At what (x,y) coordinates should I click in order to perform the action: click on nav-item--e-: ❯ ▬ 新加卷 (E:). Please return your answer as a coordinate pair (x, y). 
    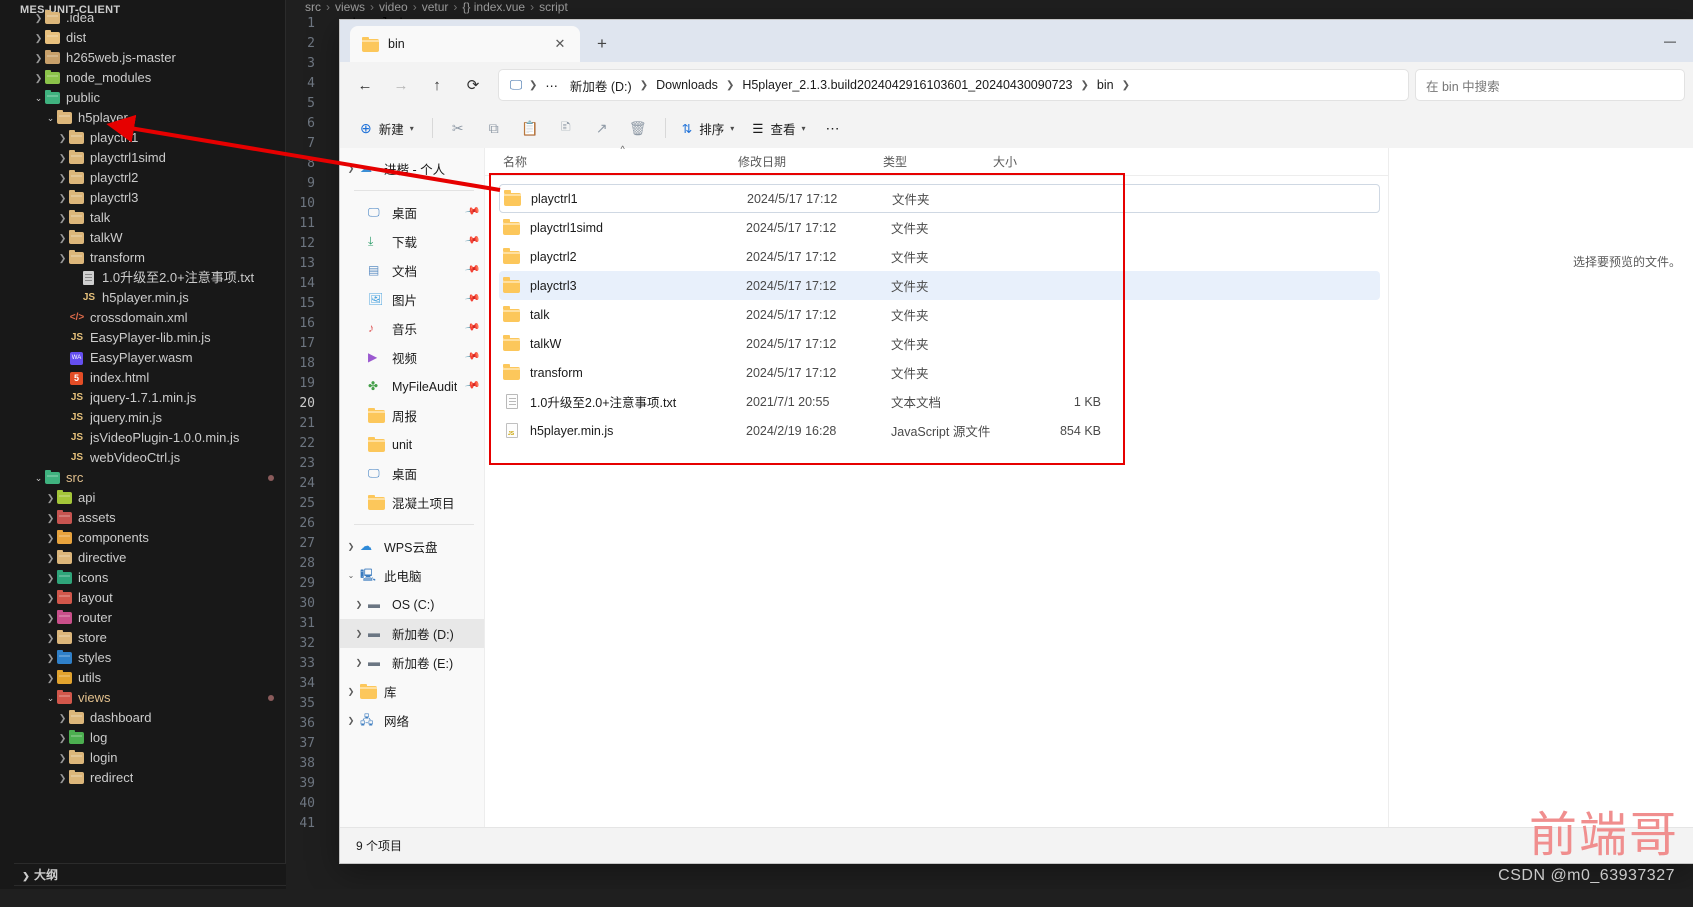
    Looking at the image, I should click on (412, 662).